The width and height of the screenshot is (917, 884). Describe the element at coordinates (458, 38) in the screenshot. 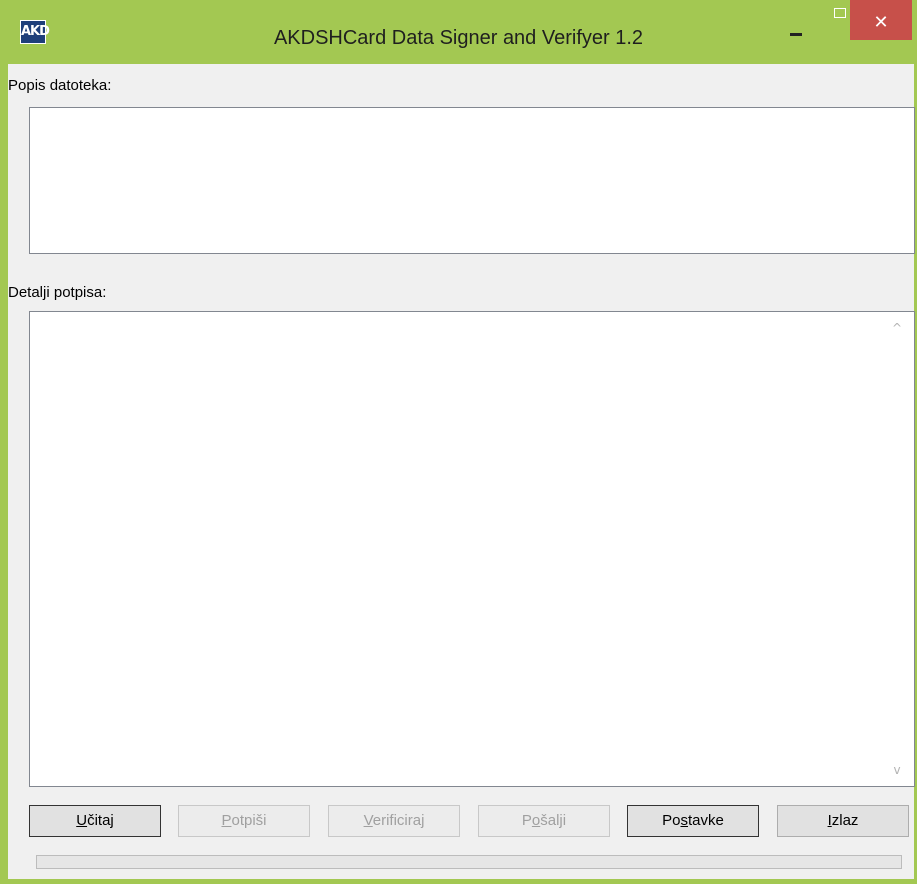

I see `window-title: AKDSHCard Data Signer and Verifyer 1.2` at that location.